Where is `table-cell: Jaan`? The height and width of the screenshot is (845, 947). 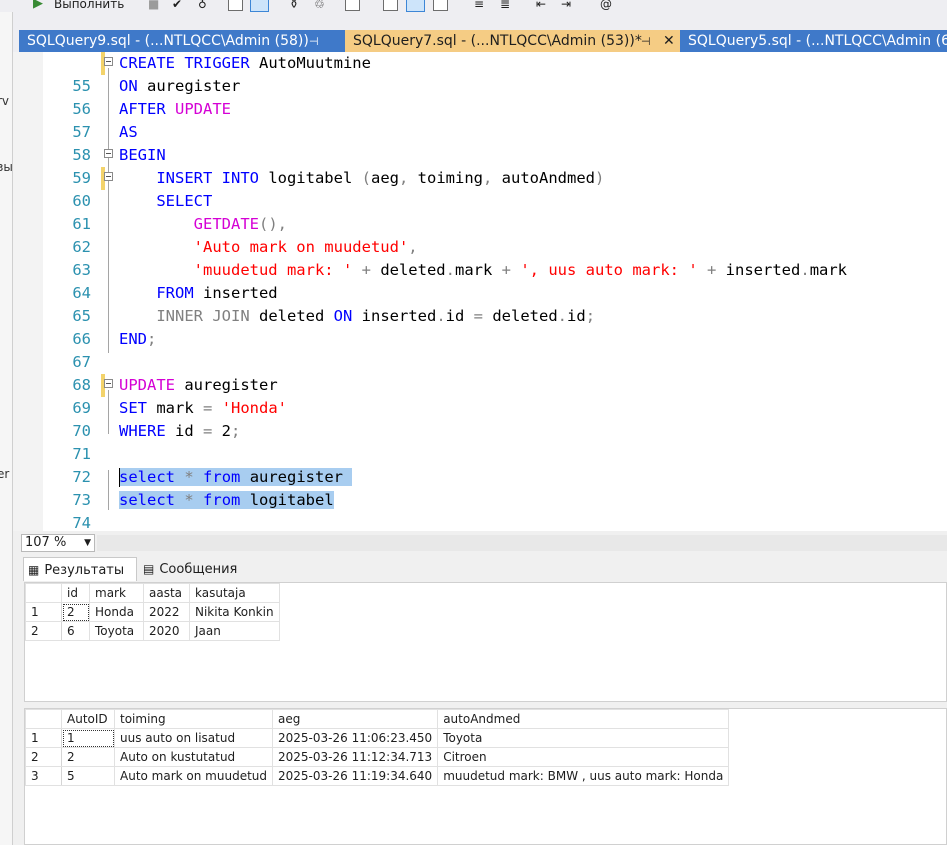
table-cell: Jaan is located at coordinates (234, 631).